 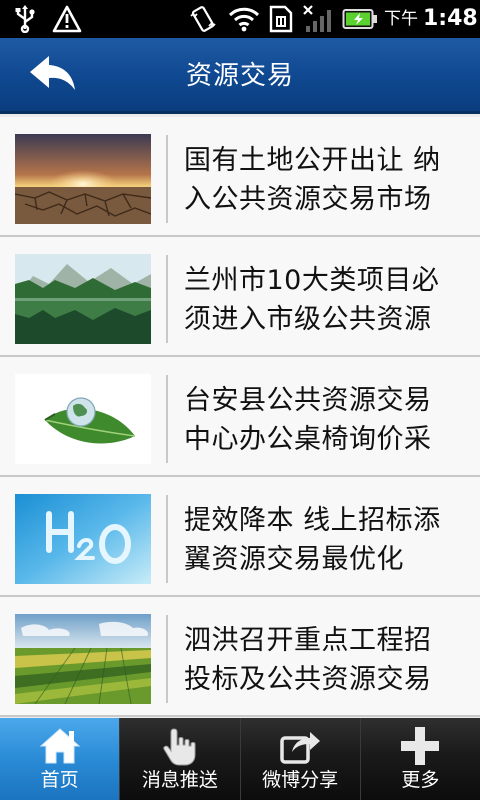 What do you see at coordinates (312, 180) in the screenshot?
I see `list-item-title: 国有土地公开出让 纳 入公共资源交易市场` at bounding box center [312, 180].